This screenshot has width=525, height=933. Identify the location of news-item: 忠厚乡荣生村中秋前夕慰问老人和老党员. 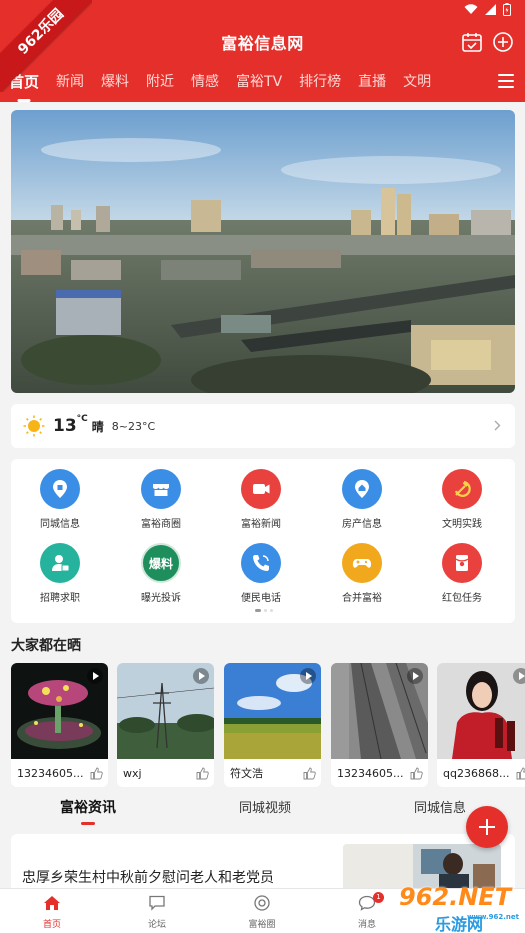
(263, 861).